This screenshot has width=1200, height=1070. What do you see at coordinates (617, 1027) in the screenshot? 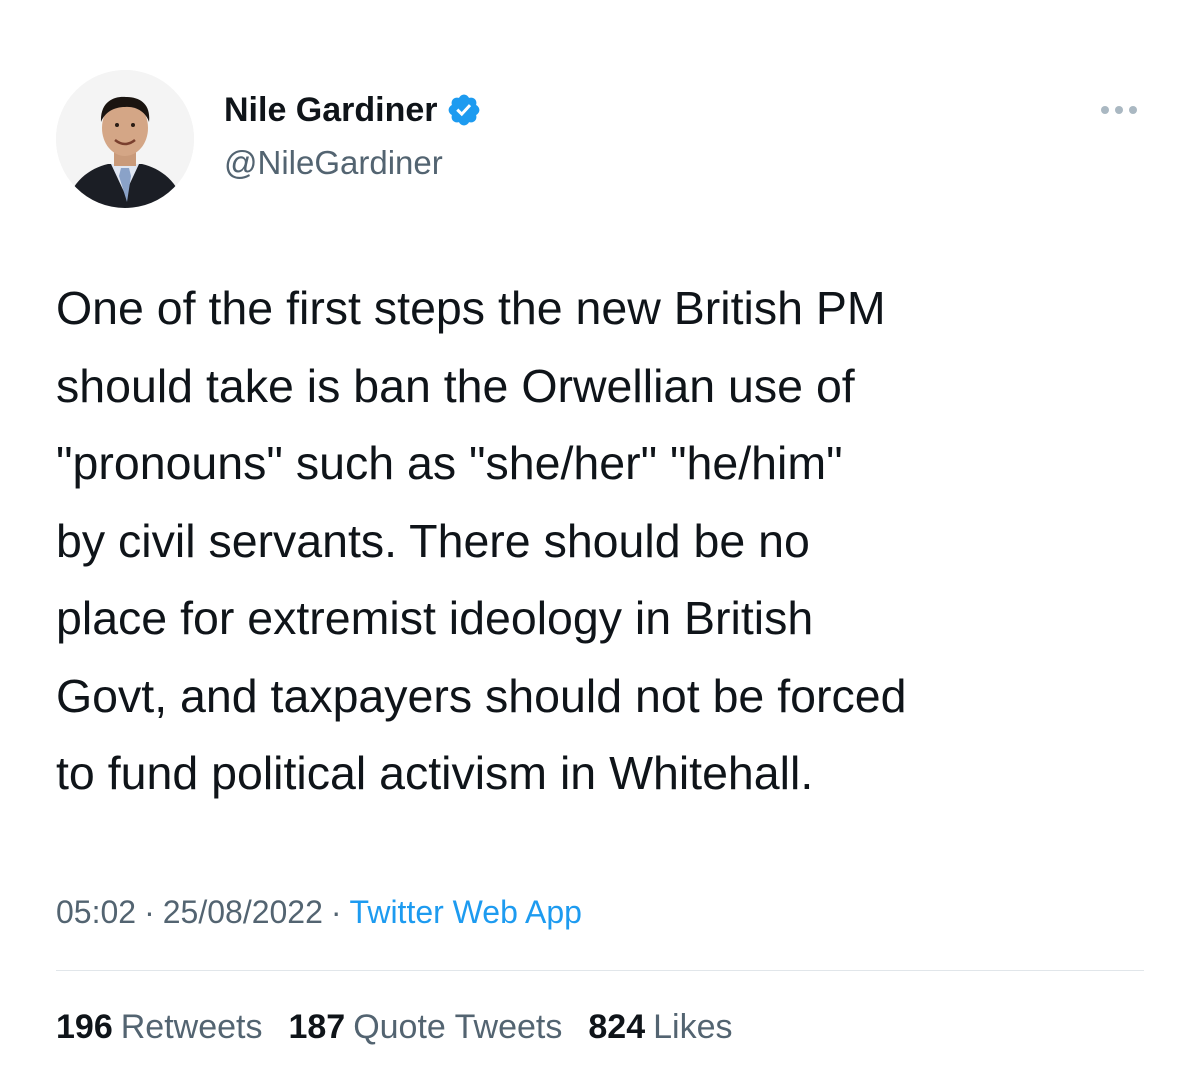
I see `likes-count: 824` at bounding box center [617, 1027].